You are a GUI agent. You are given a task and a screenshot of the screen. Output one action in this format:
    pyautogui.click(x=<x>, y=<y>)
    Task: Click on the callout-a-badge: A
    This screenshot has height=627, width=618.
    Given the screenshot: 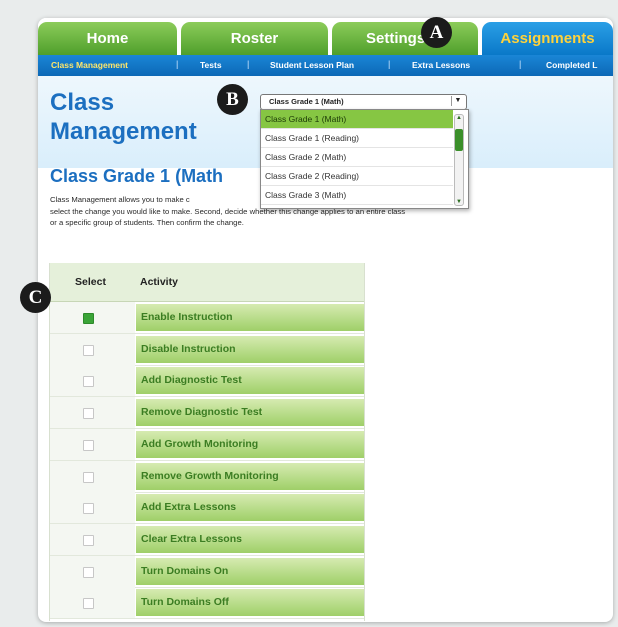 What is the action you would take?
    pyautogui.click(x=436, y=32)
    